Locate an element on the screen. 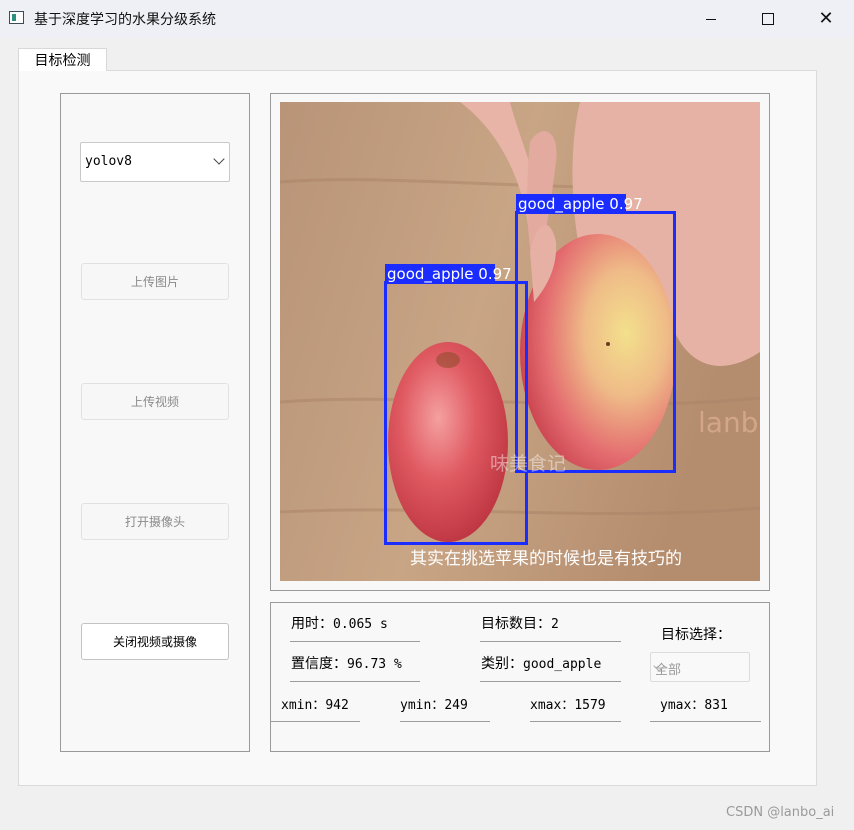 This screenshot has width=854, height=830. model-select-value: yolov8 is located at coordinates (108, 161).